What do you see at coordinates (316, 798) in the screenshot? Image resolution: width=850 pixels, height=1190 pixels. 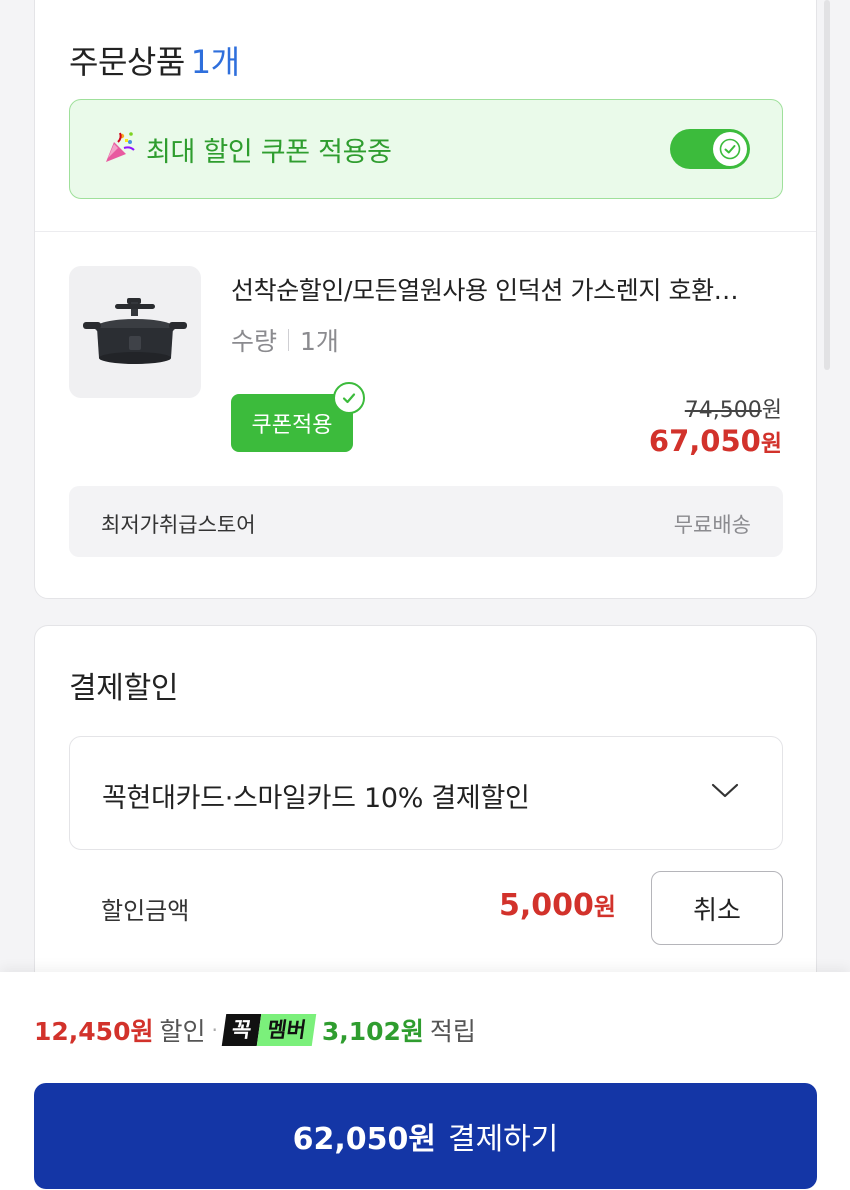 I see `selected-card-discount: 꼭현대카드·스마일카드 10% 결제할인` at bounding box center [316, 798].